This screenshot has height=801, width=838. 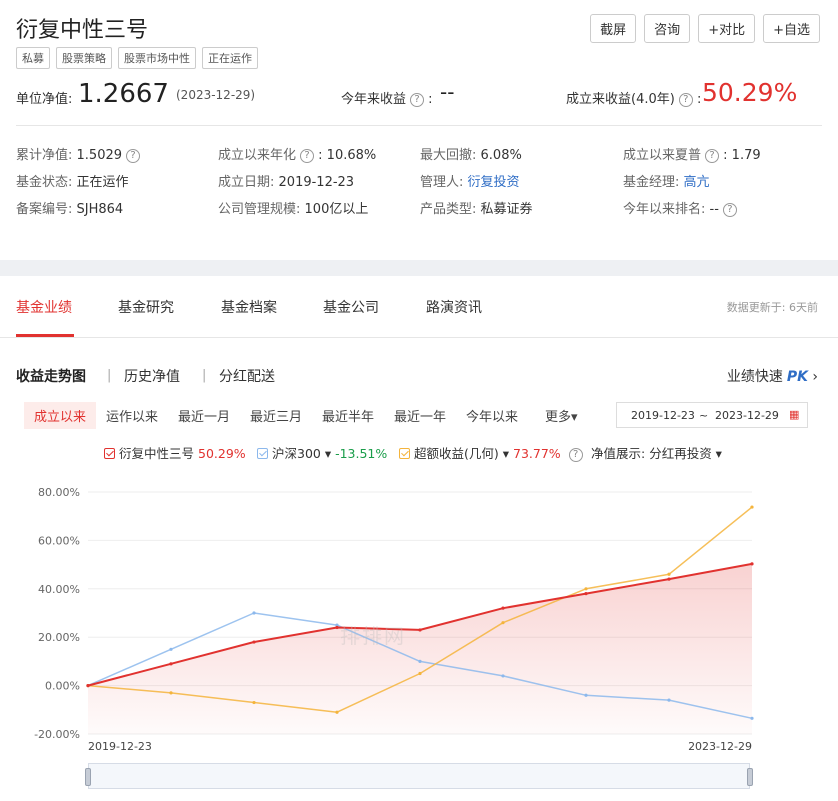 I want to click on date-range-picker: 2019-12-23 ~ 2023-12-29 ▦, so click(x=712, y=415).